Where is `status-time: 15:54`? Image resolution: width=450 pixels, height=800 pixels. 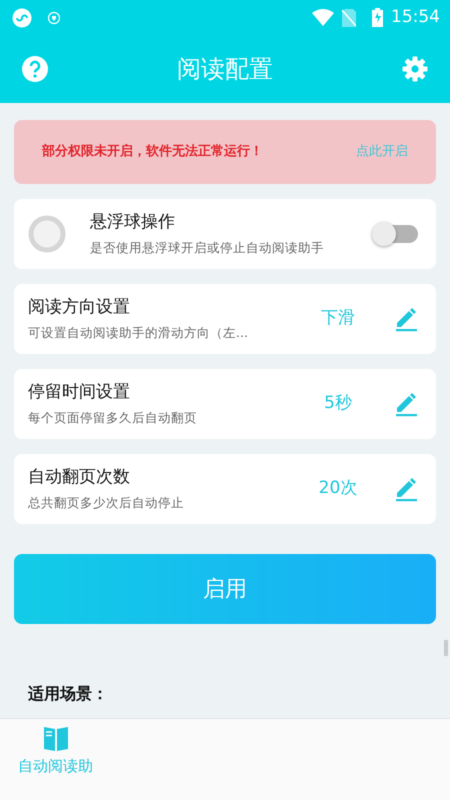 status-time: 15:54 is located at coordinates (415, 17).